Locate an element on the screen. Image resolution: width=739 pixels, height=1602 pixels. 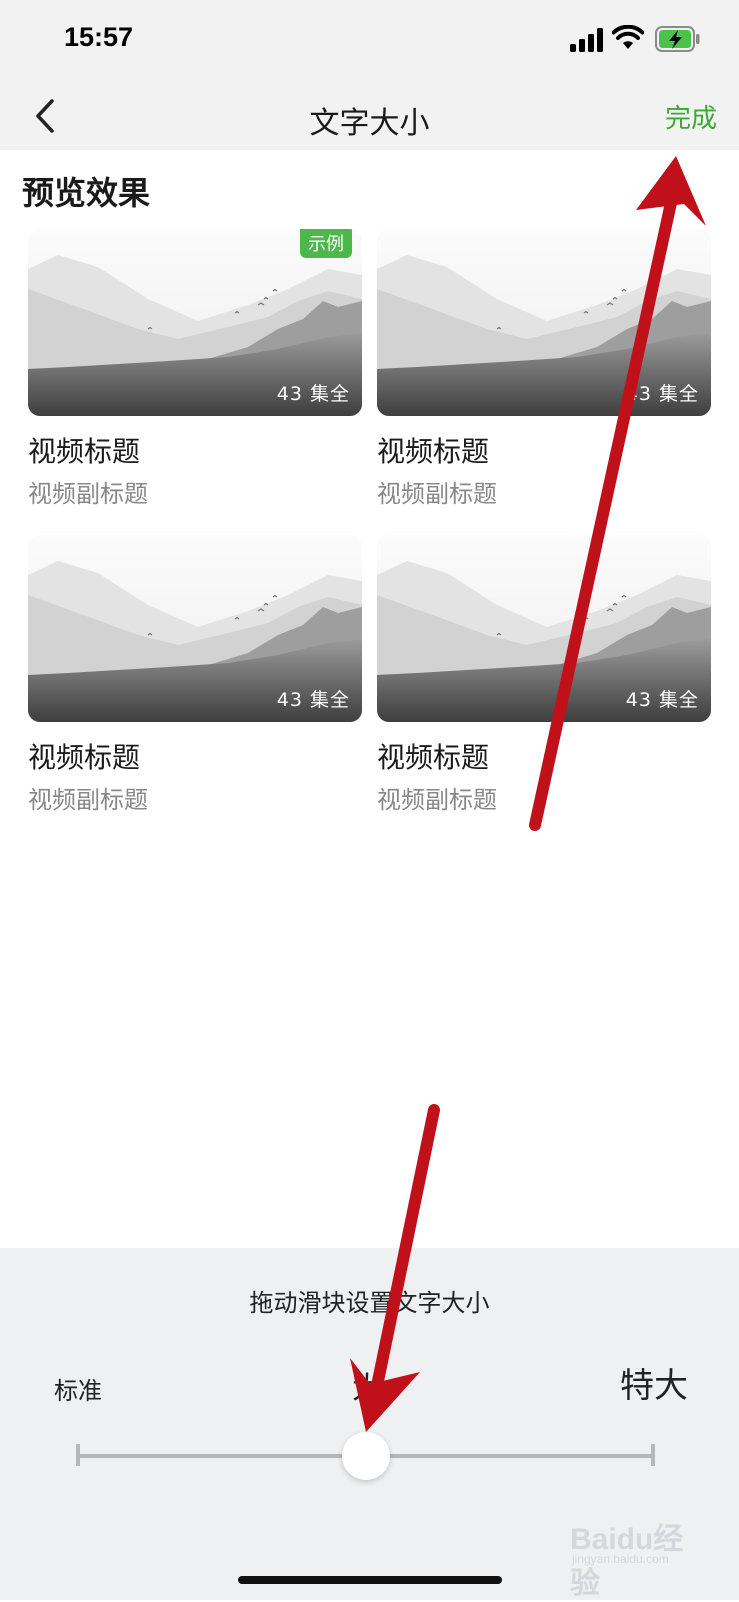
navigation-bar: 文字大小 完成 is located at coordinates (369, 115).